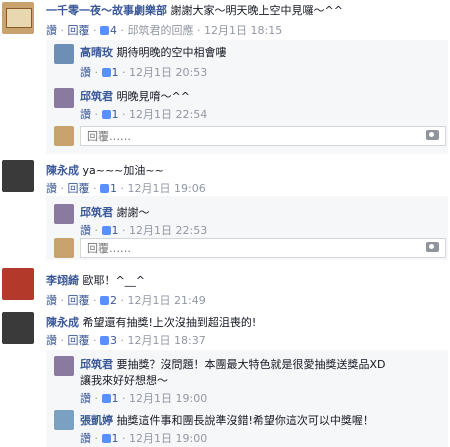 The width and height of the screenshot is (450, 447). I want to click on comment-meta: 讚 · 回覆 · 3 · 12月1日 18:37, so click(126, 340).